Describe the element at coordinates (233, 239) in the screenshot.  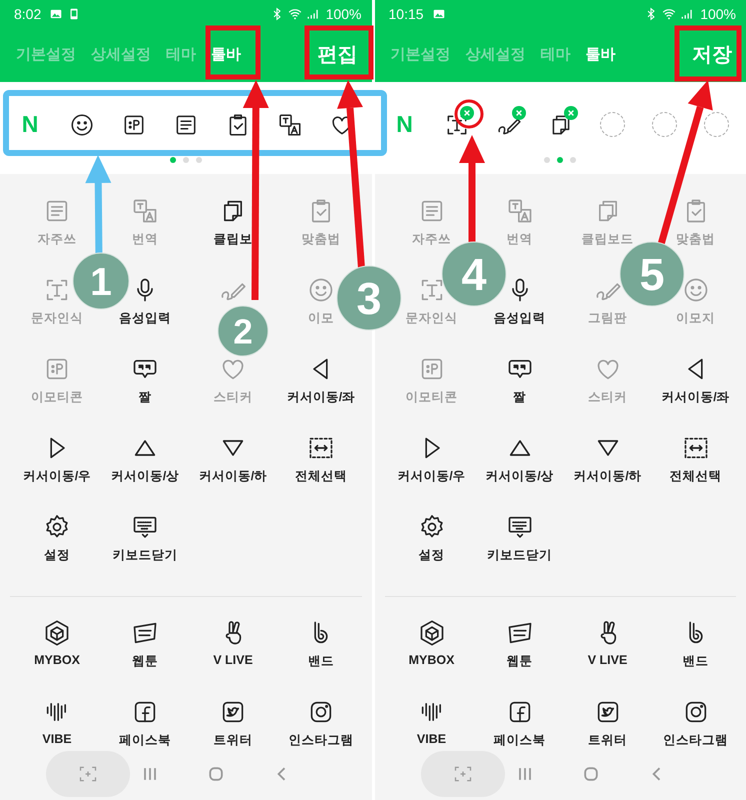
I see `tool-label: 클립보` at that location.